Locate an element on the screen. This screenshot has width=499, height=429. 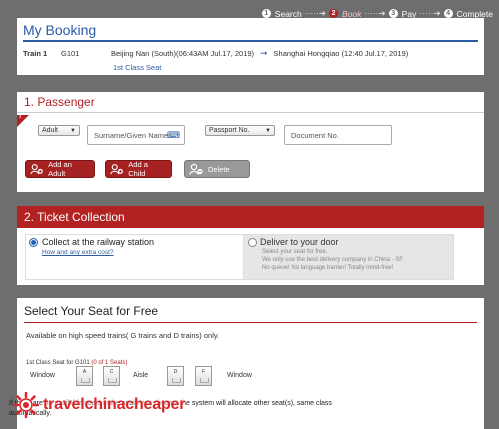
train-label: Train 1 is located at coordinates (35, 53).